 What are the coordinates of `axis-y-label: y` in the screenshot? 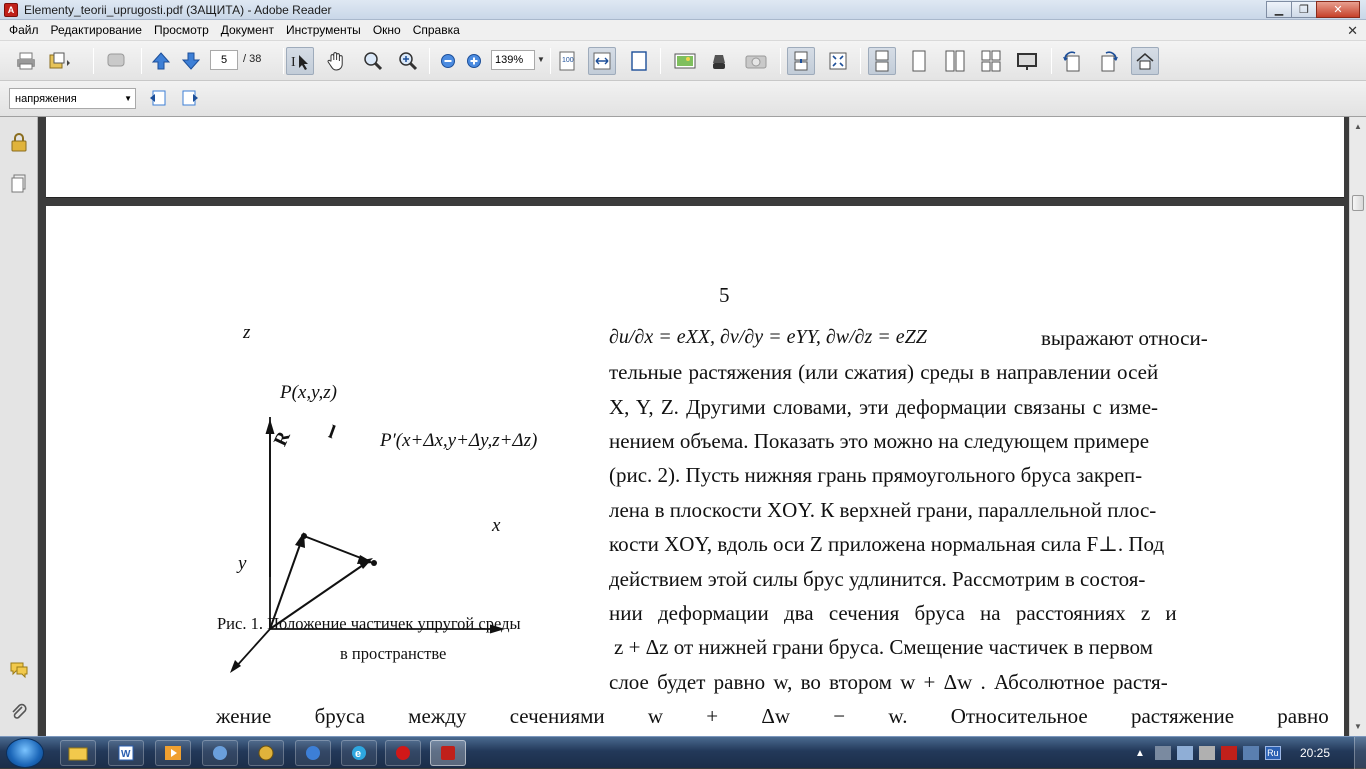 It's located at (242, 563).